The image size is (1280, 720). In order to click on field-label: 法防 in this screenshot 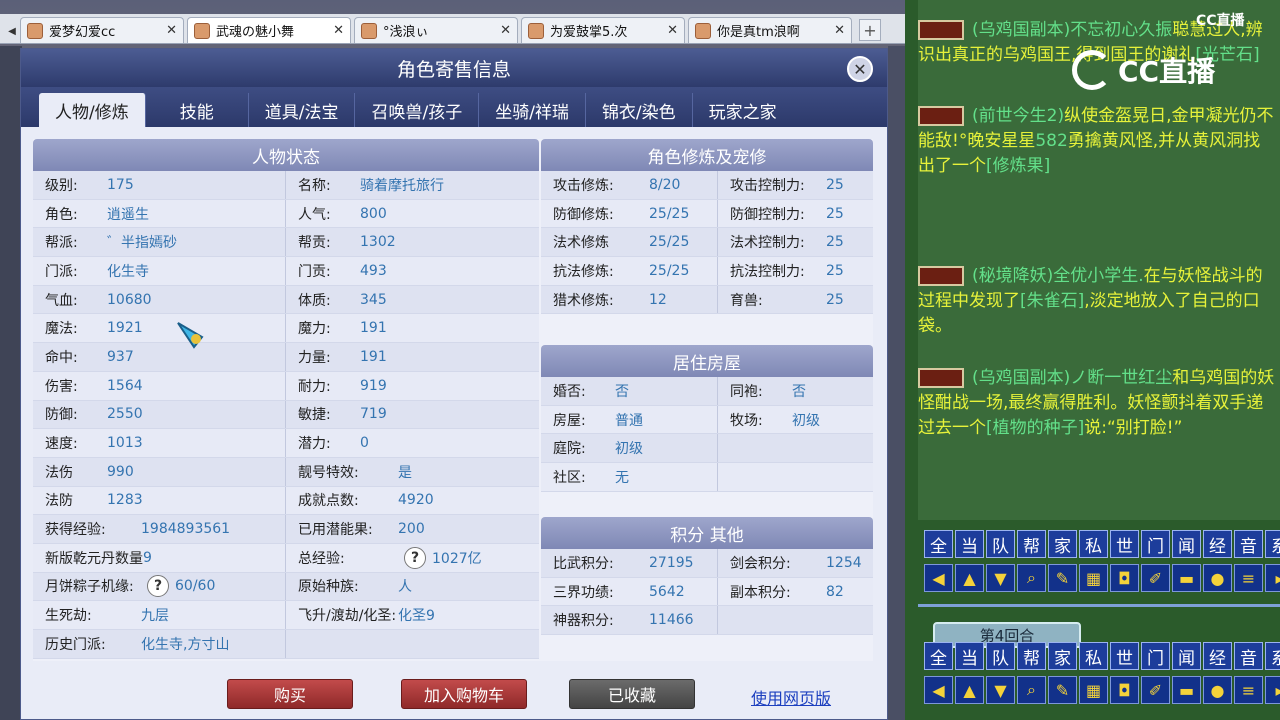, I will do `click(59, 501)`.